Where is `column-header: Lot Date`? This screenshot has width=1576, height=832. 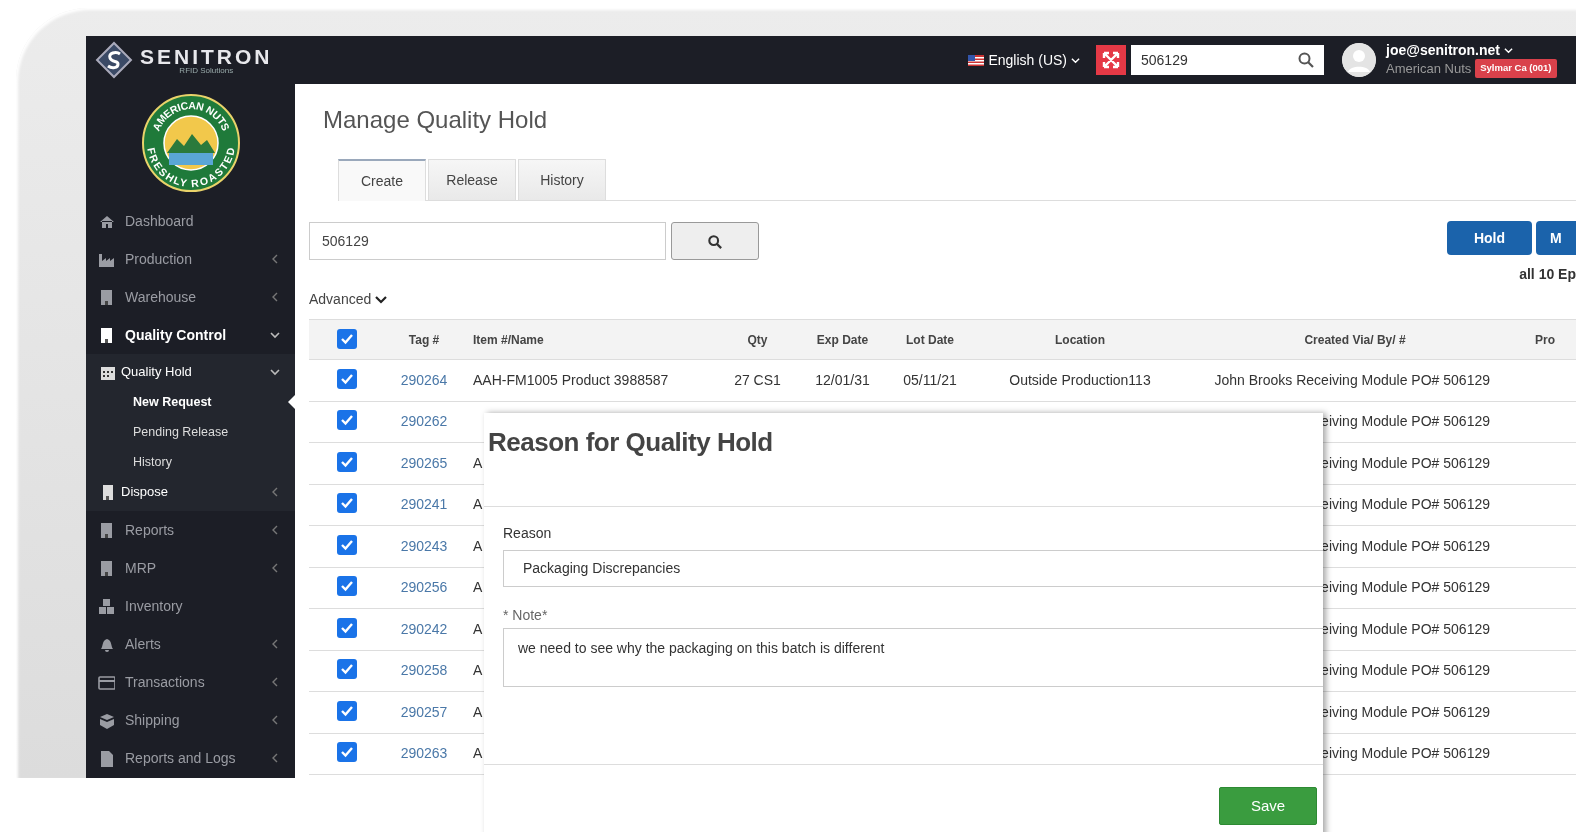
column-header: Lot Date is located at coordinates (930, 339).